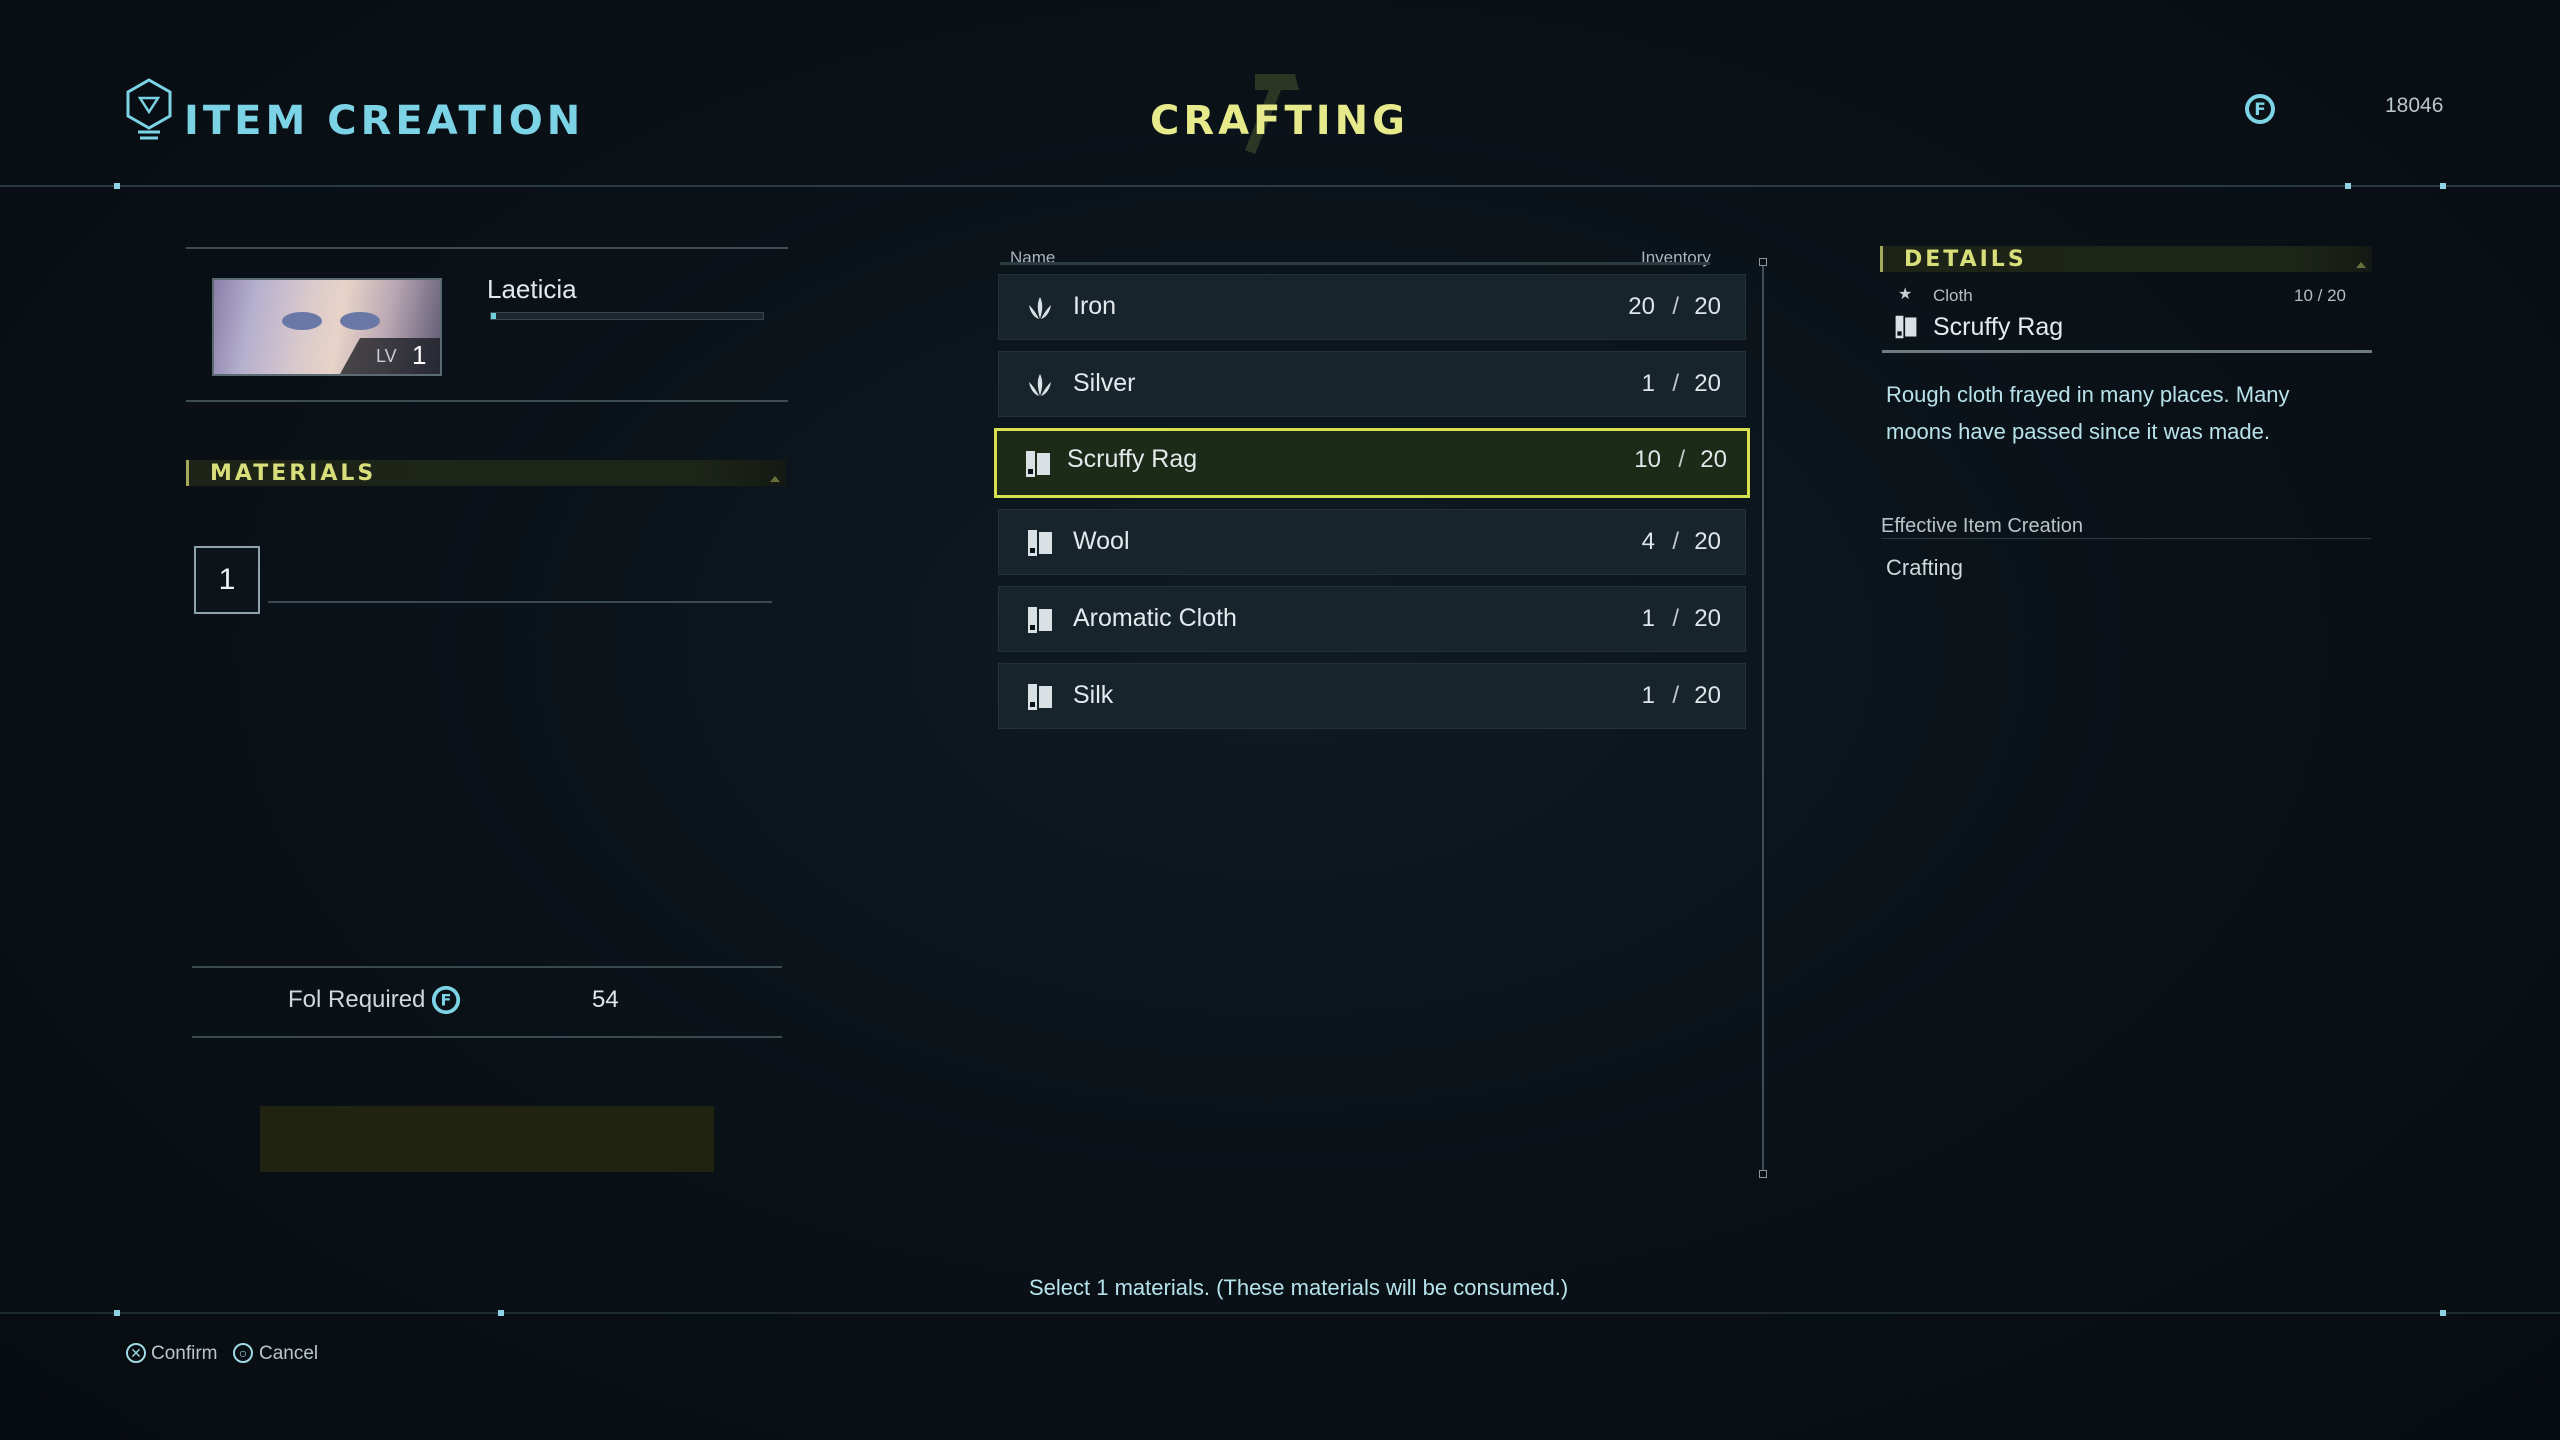  I want to click on details-count: 10 / 20, so click(2320, 295).